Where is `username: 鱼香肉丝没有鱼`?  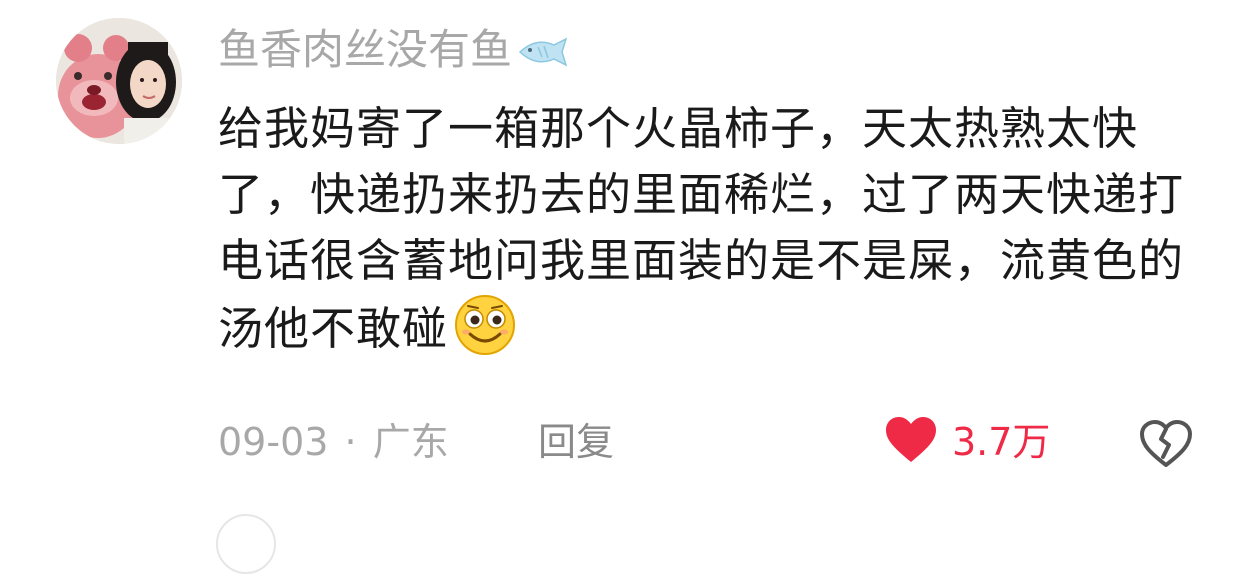 username: 鱼香肉丝没有鱼 is located at coordinates (393, 51).